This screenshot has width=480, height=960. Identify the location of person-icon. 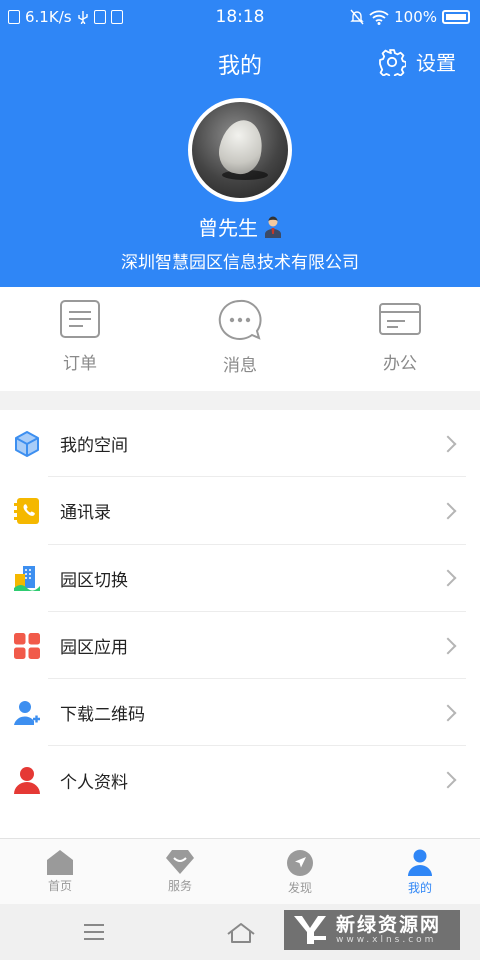
(27, 781).